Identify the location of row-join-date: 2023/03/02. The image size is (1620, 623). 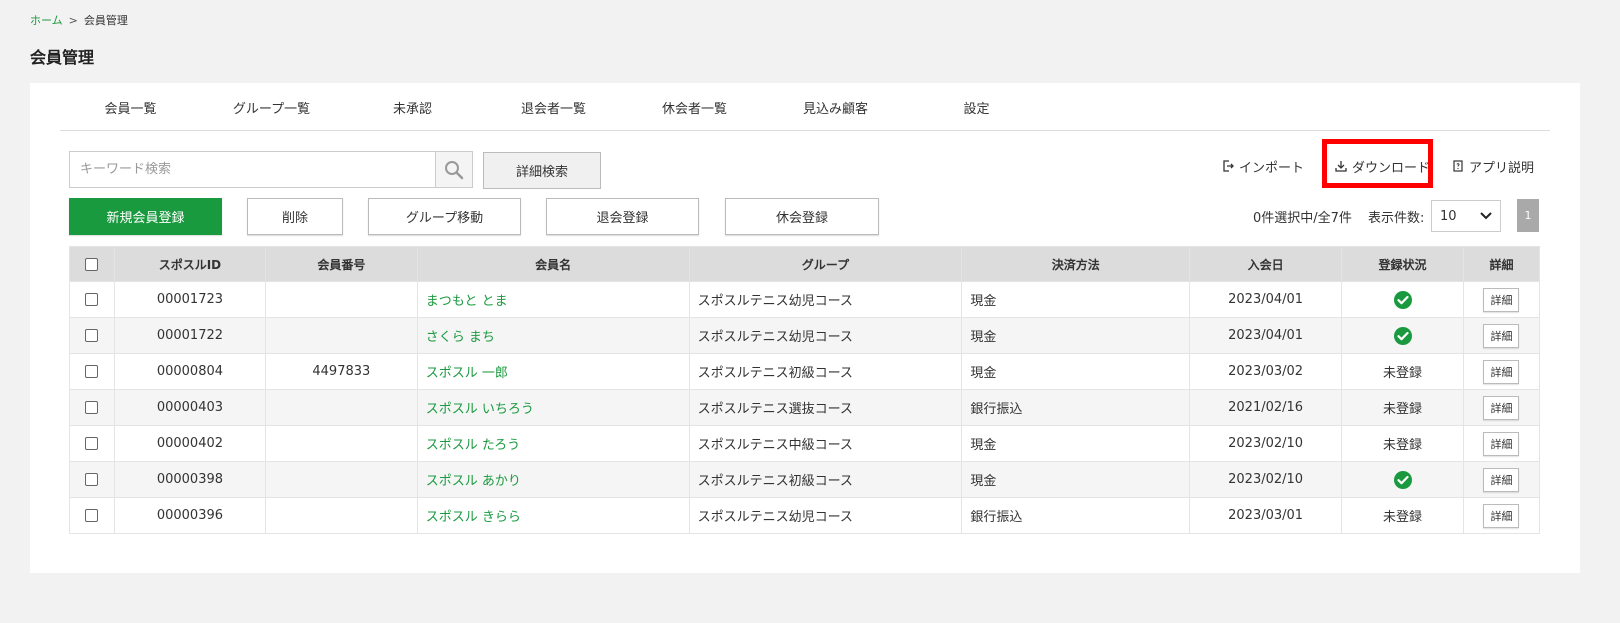
(1266, 371).